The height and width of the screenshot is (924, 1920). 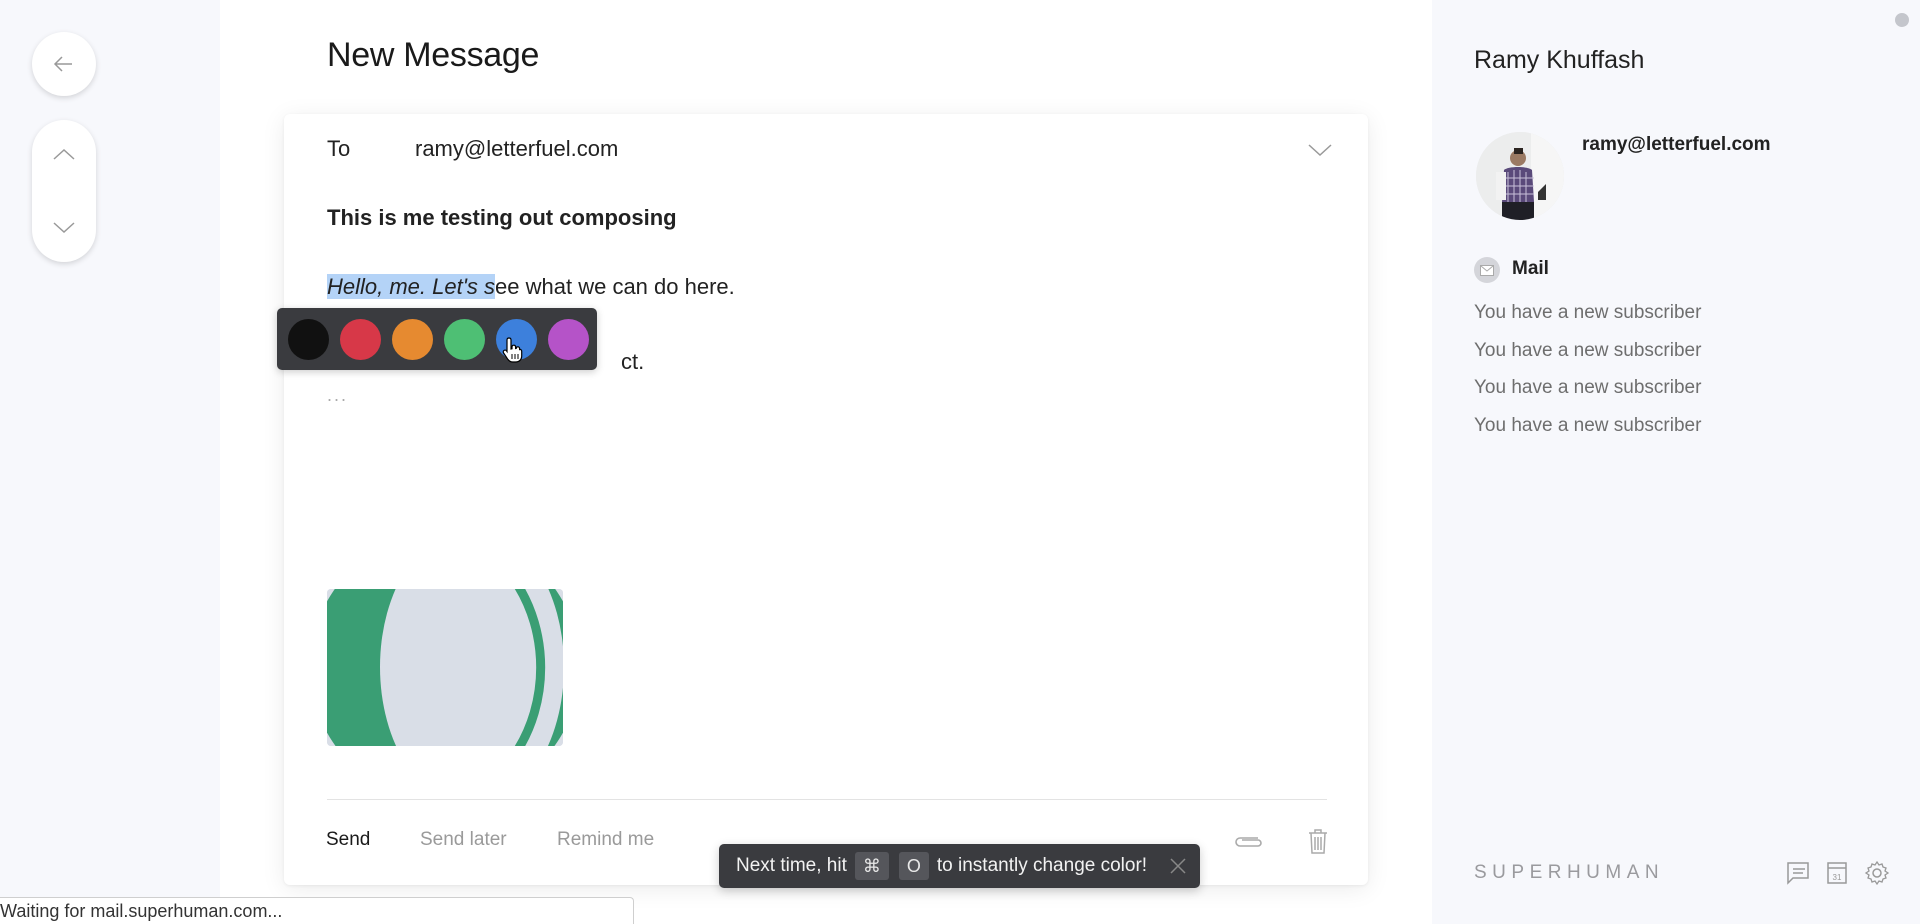 What do you see at coordinates (1559, 60) in the screenshot?
I see `contact-name: Ramy Khuffash` at bounding box center [1559, 60].